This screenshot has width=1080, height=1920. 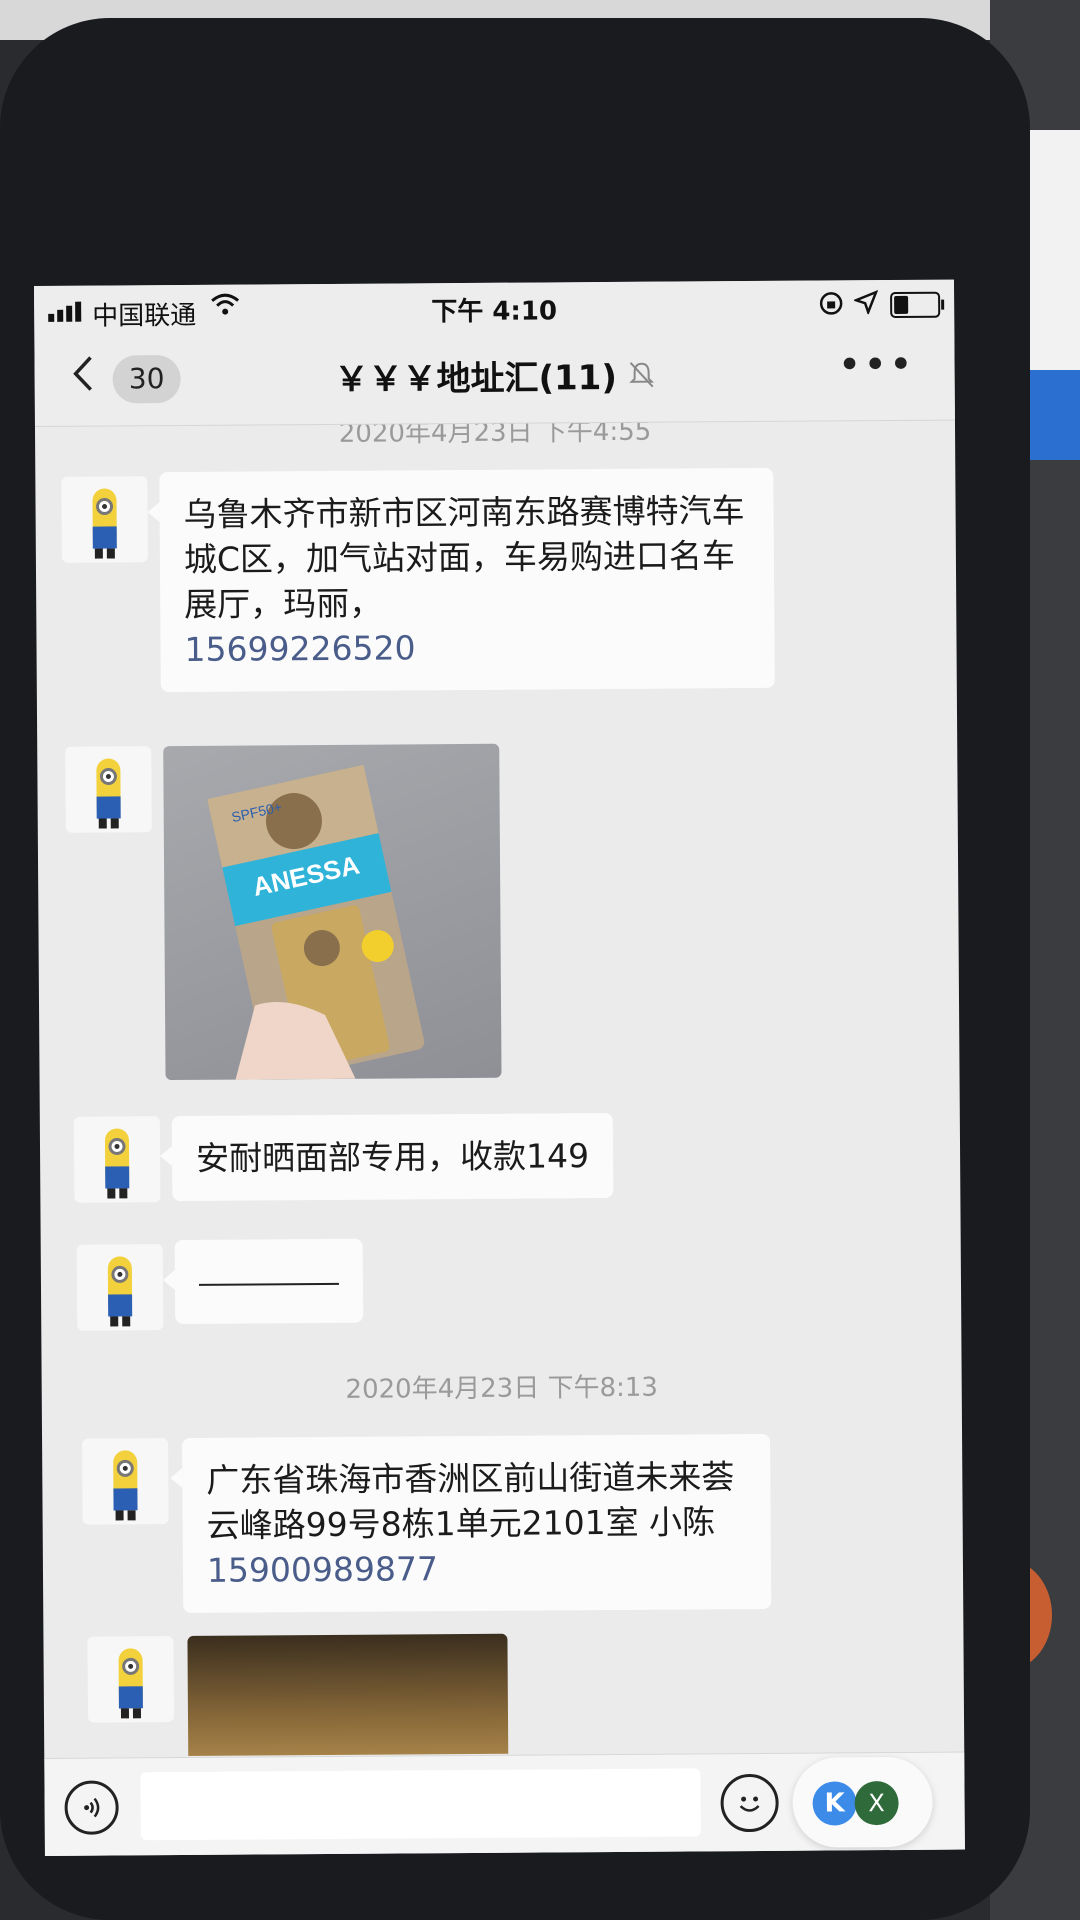 I want to click on message-bubble: 安耐晒面部专用，收款149, so click(x=392, y=1157).